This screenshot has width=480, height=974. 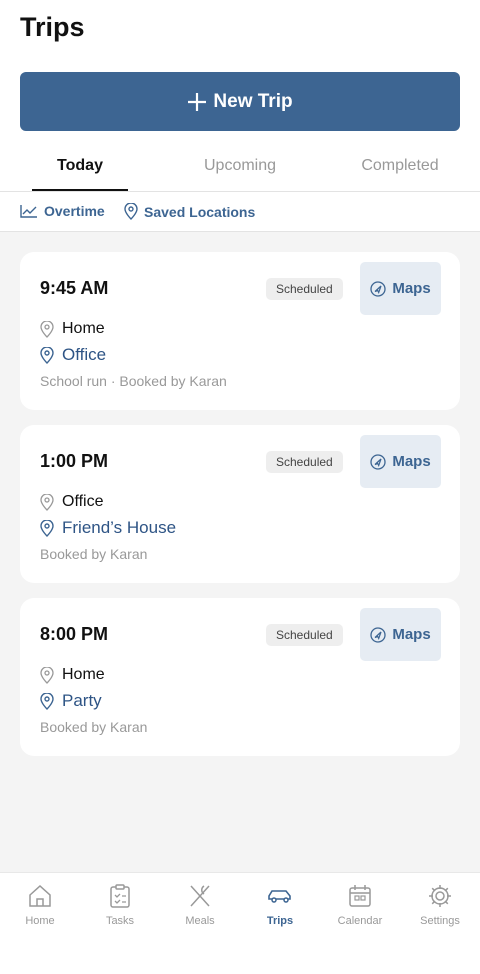 What do you see at coordinates (200, 921) in the screenshot?
I see `nav-label: Meals` at bounding box center [200, 921].